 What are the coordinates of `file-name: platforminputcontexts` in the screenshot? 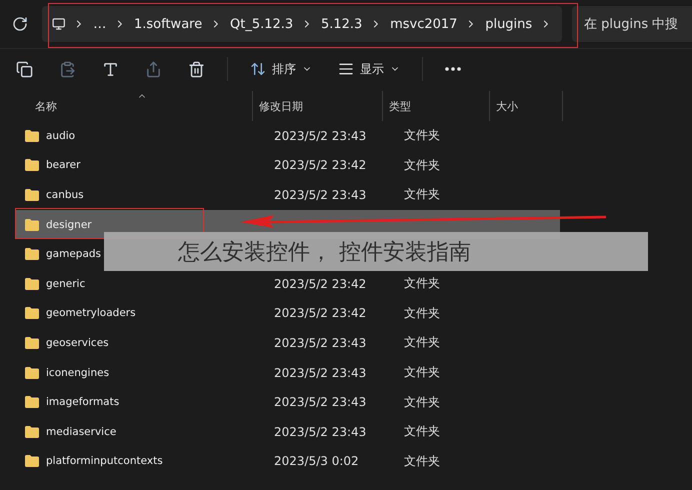 It's located at (104, 461).